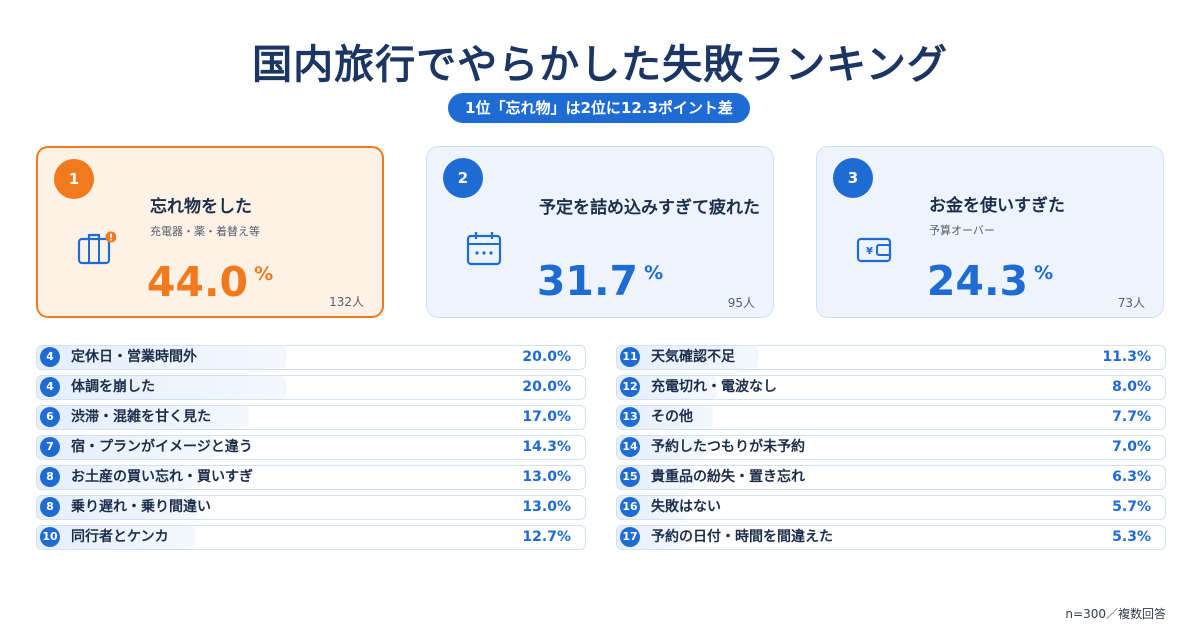  Describe the element at coordinates (74, 179) in the screenshot. I see `rank-badge: 1` at that location.